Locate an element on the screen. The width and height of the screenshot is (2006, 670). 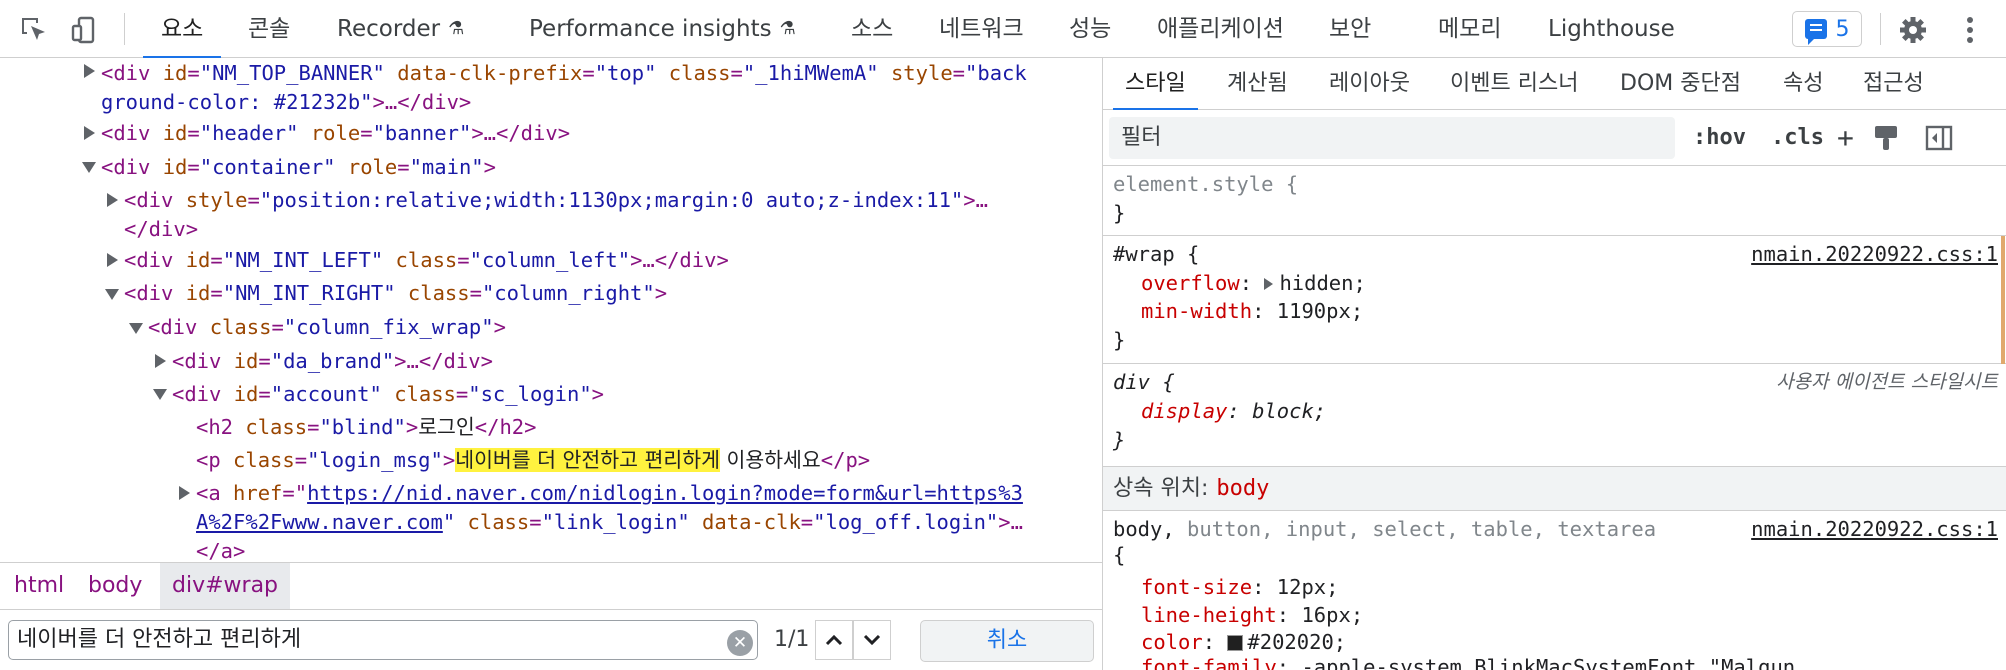
styles-filter-input: 필터 is located at coordinates (1392, 138).